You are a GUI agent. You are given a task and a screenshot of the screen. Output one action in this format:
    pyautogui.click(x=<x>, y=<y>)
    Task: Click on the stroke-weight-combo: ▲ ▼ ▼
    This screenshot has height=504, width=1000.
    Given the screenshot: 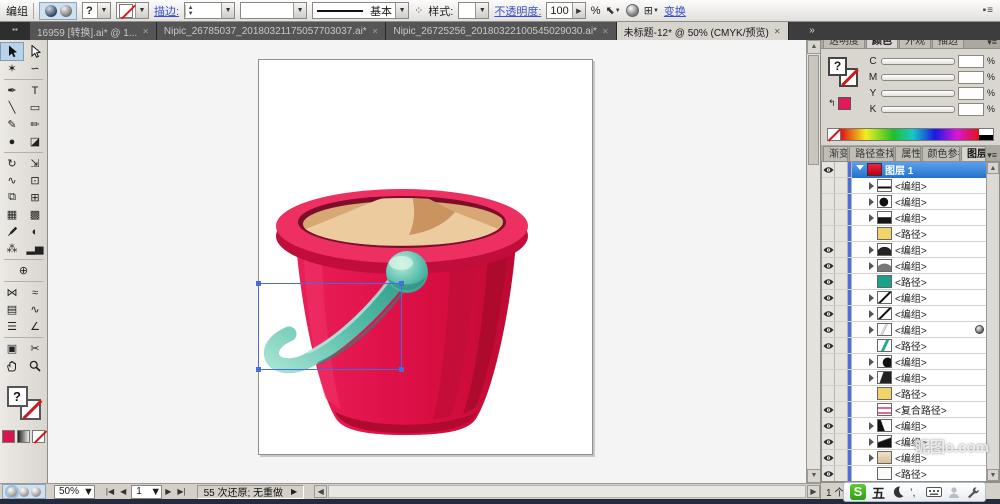 What is the action you would take?
    pyautogui.click(x=210, y=10)
    